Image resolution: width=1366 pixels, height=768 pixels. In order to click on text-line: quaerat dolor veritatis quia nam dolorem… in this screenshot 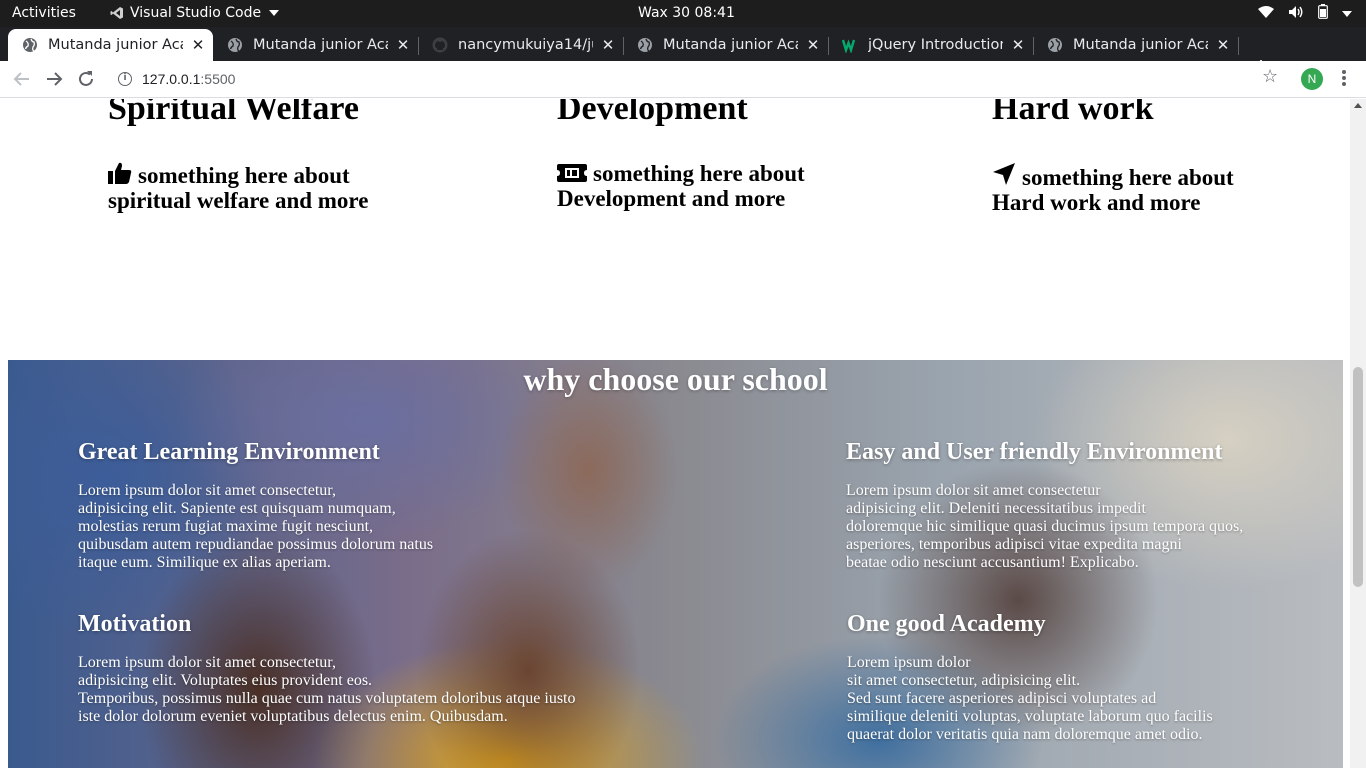, I will do `click(1025, 734)`.